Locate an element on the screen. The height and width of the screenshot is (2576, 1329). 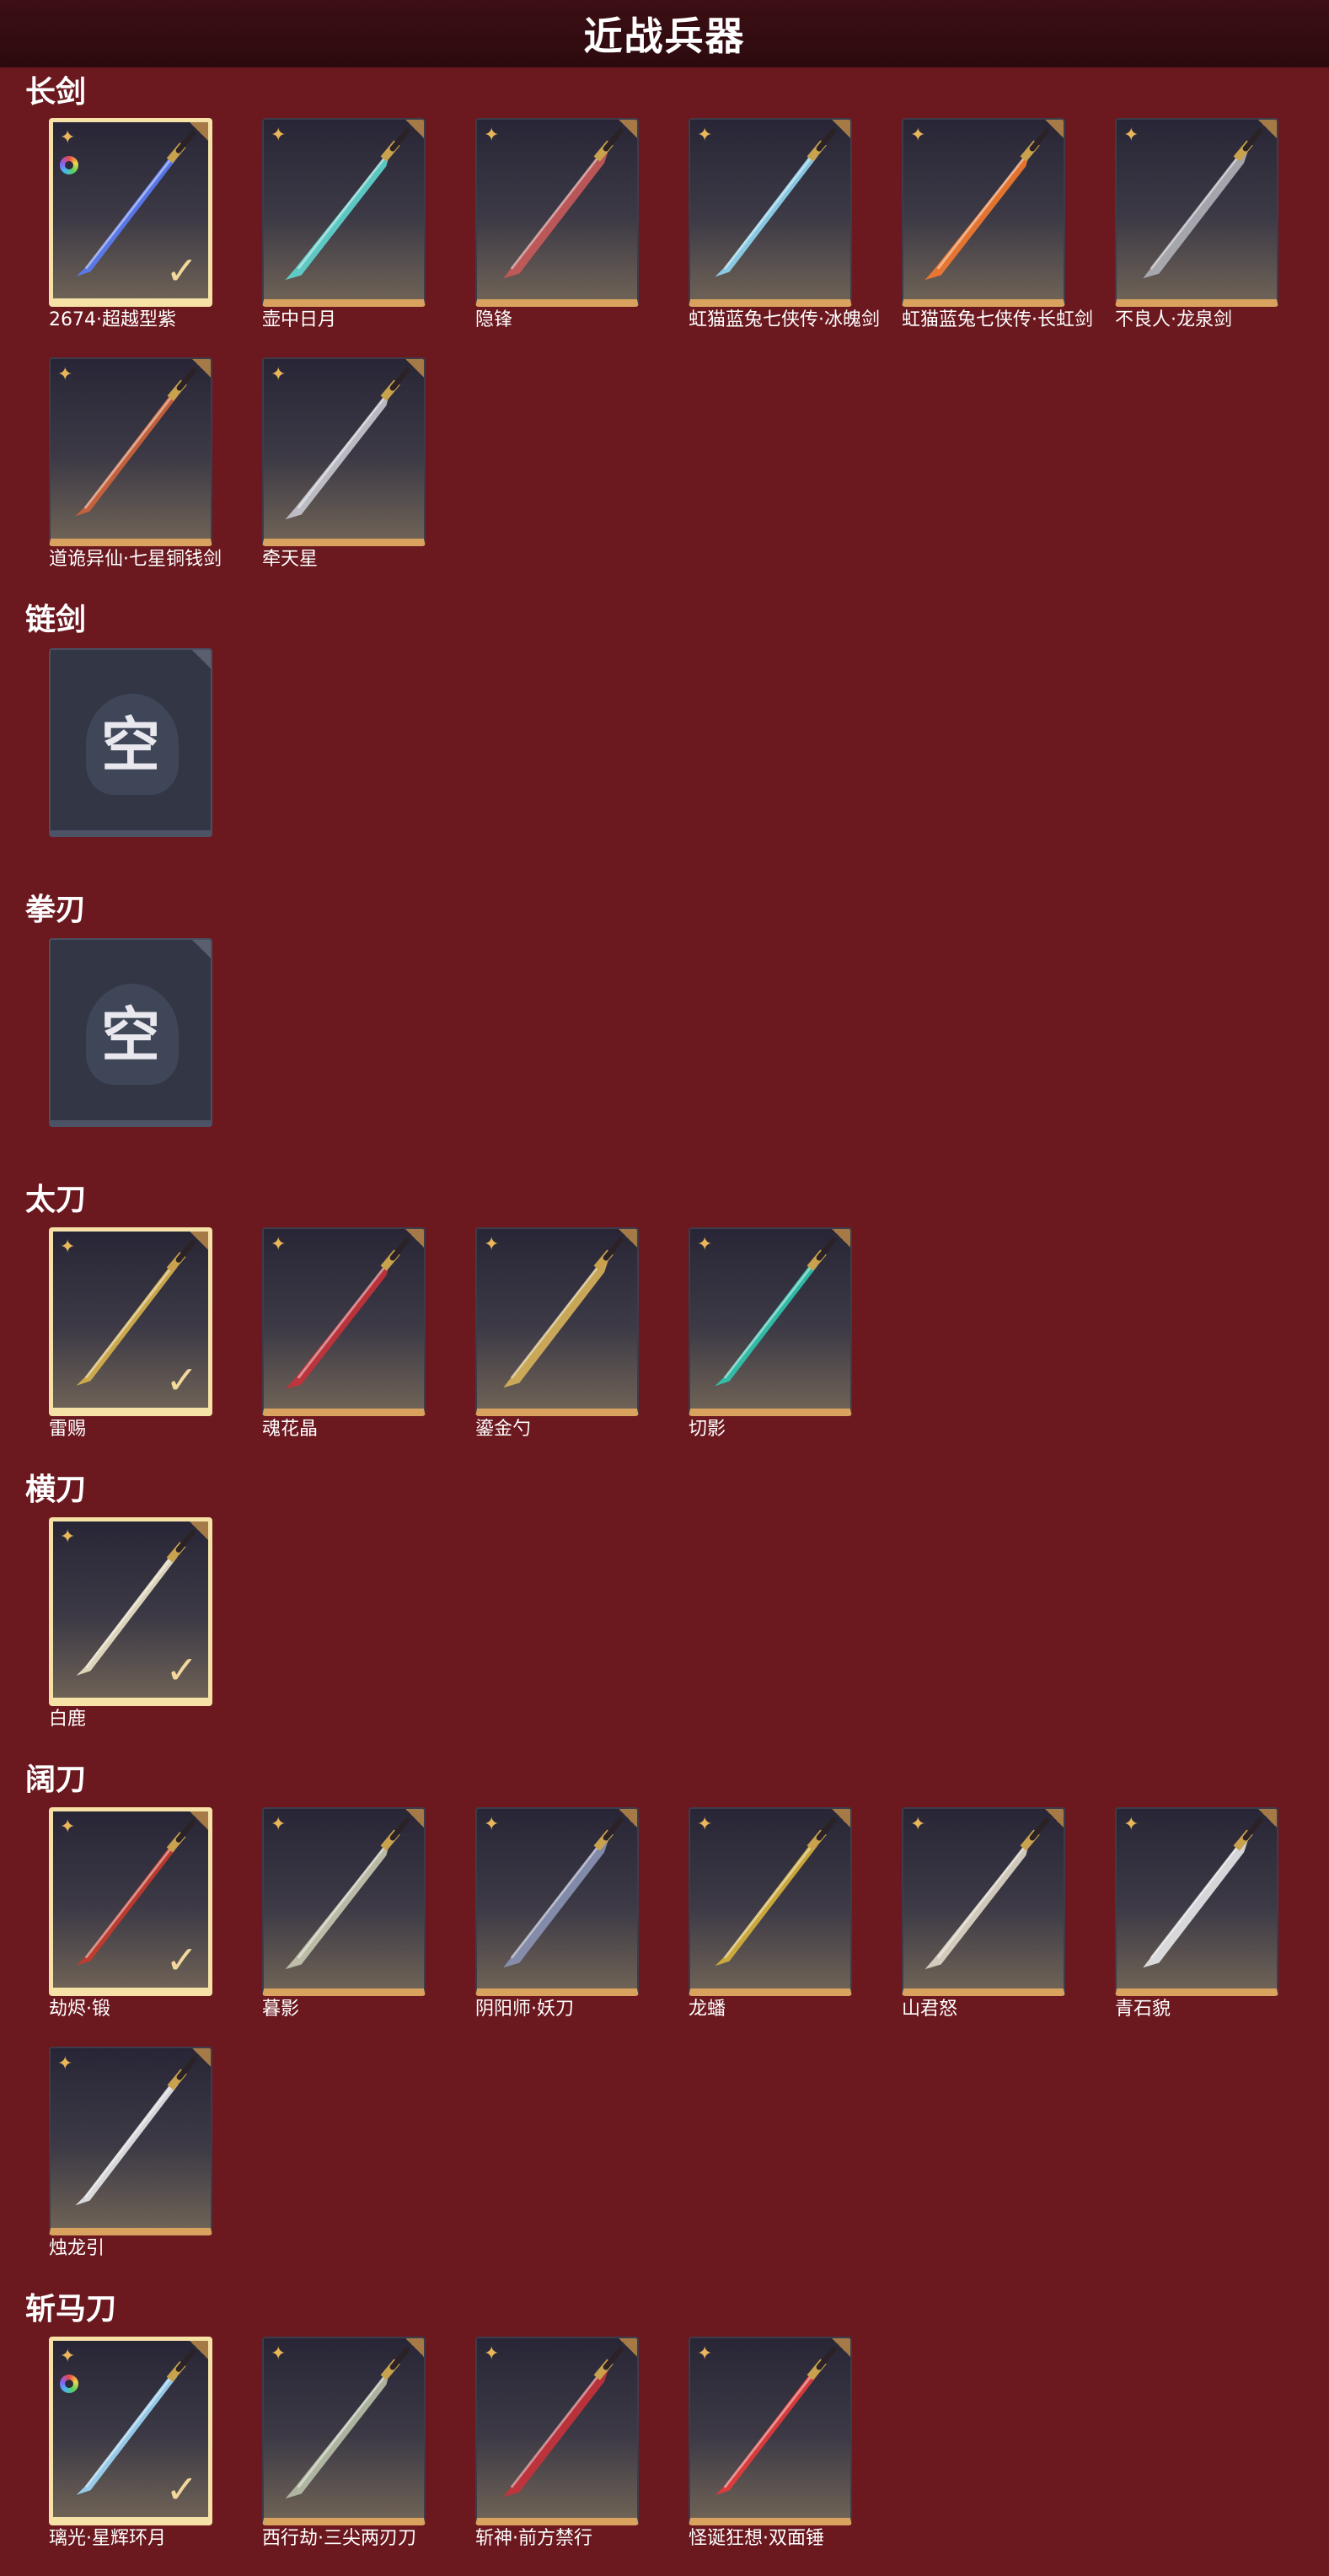
weapon-name-label: 怪诞狂想·双面锤 is located at coordinates (756, 2538).